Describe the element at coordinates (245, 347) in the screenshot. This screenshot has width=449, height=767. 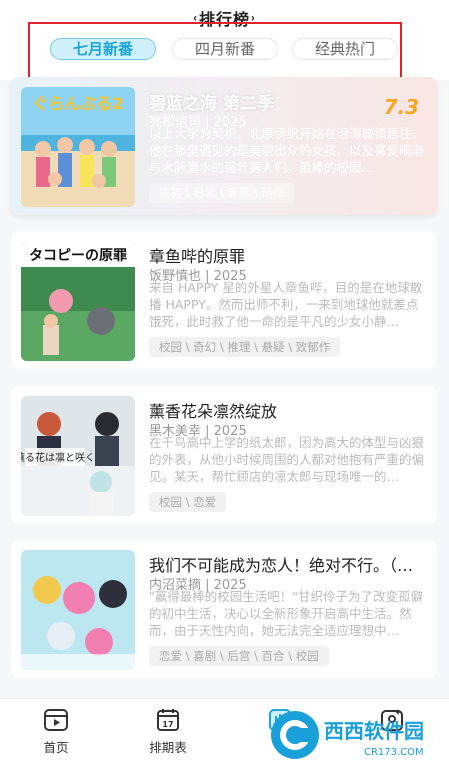
I see `anime-tags: 校园 \ 奇幻 \ 推理 \ 悬疑 \ 致郁作` at that location.